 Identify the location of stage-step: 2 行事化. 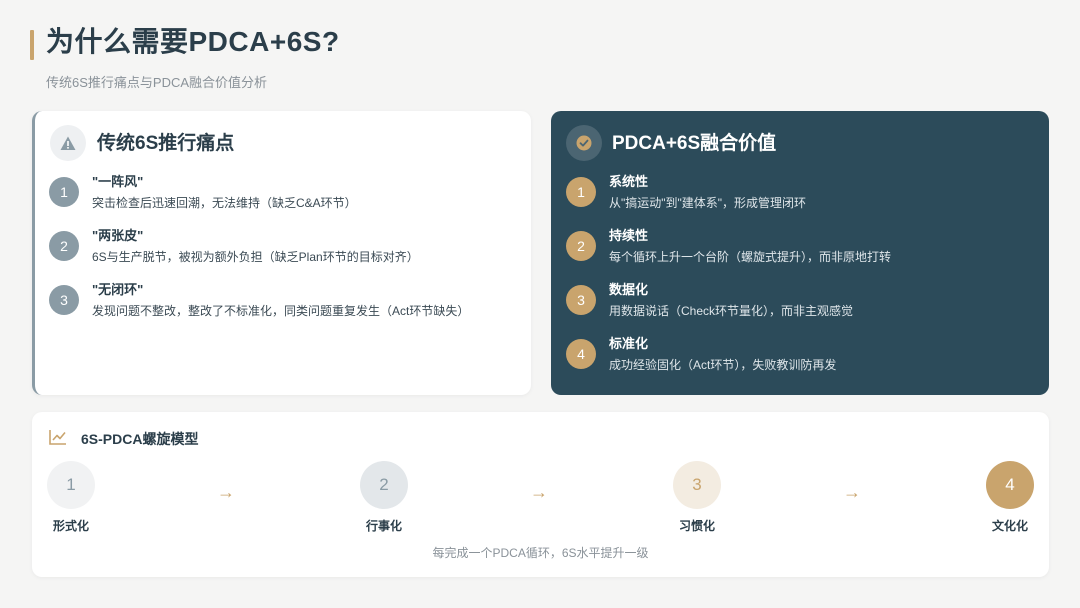
(384, 497).